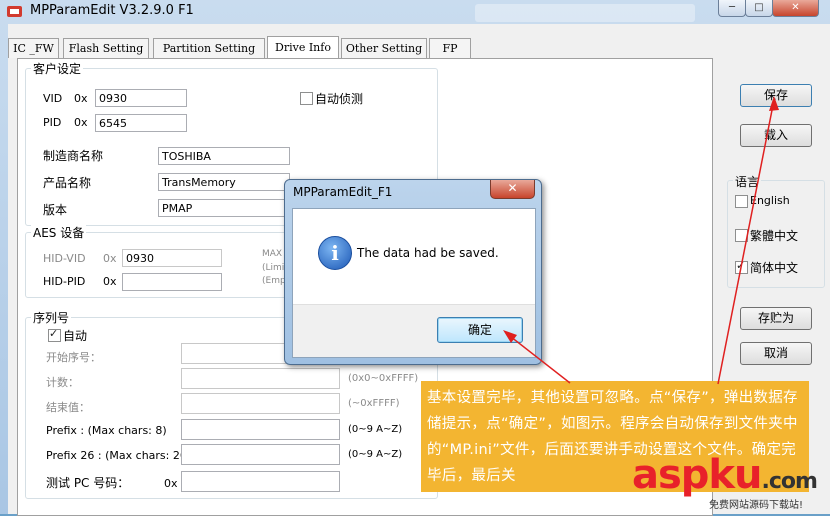  Describe the element at coordinates (697, 475) in the screenshot. I see `watermark-brand: aspku` at that location.